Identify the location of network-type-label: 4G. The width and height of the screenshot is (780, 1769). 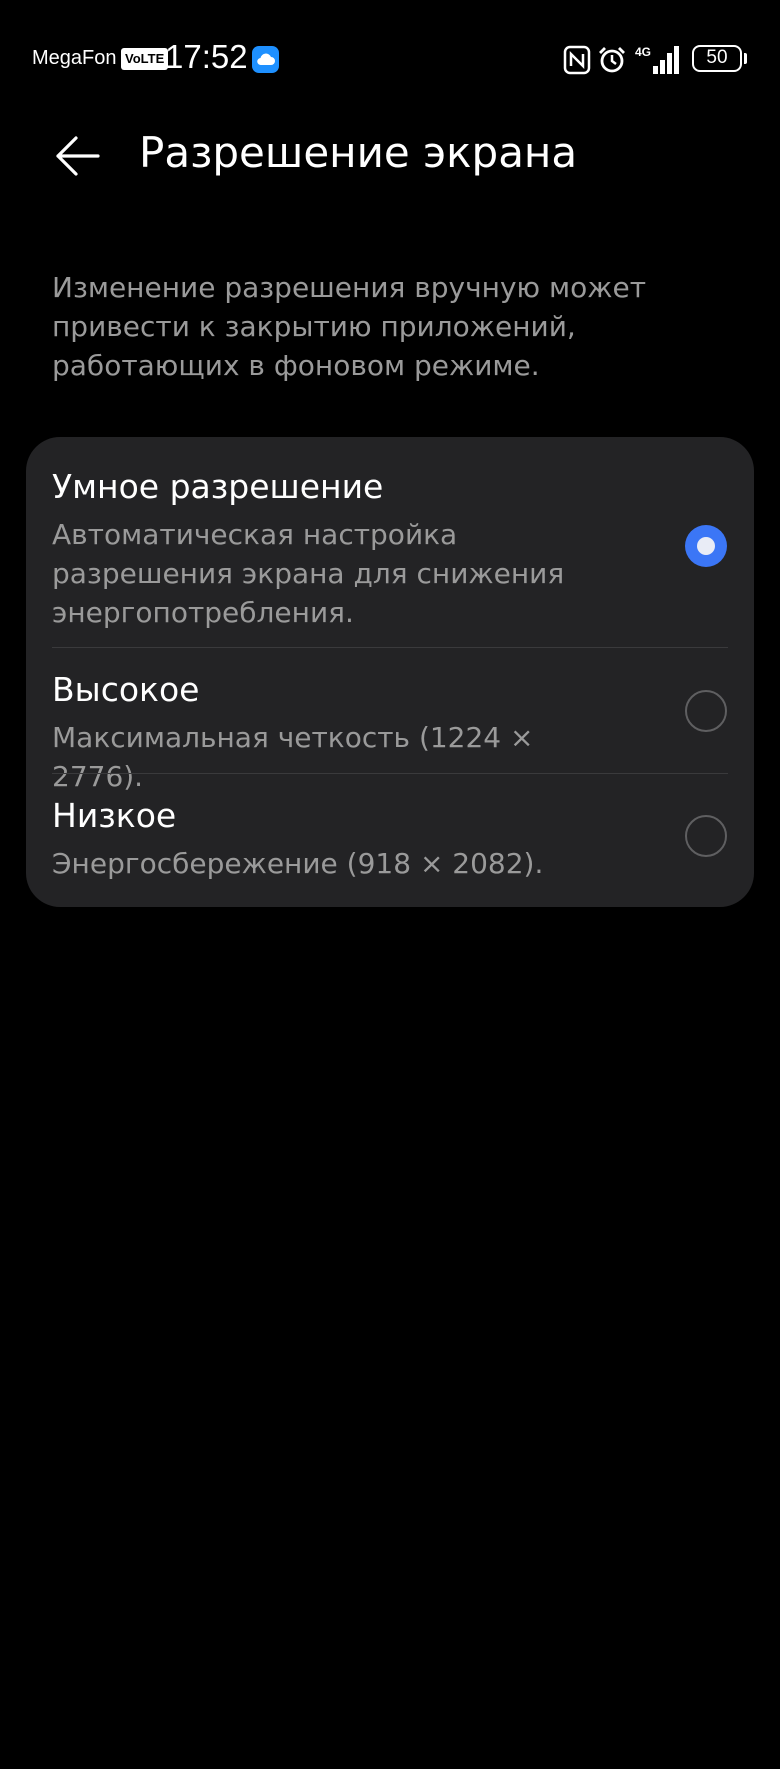
(643, 52).